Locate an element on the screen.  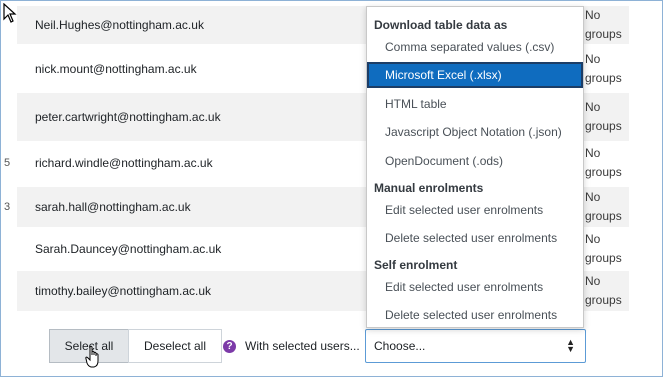
row-lead-text: 3 is located at coordinates (7, 207).